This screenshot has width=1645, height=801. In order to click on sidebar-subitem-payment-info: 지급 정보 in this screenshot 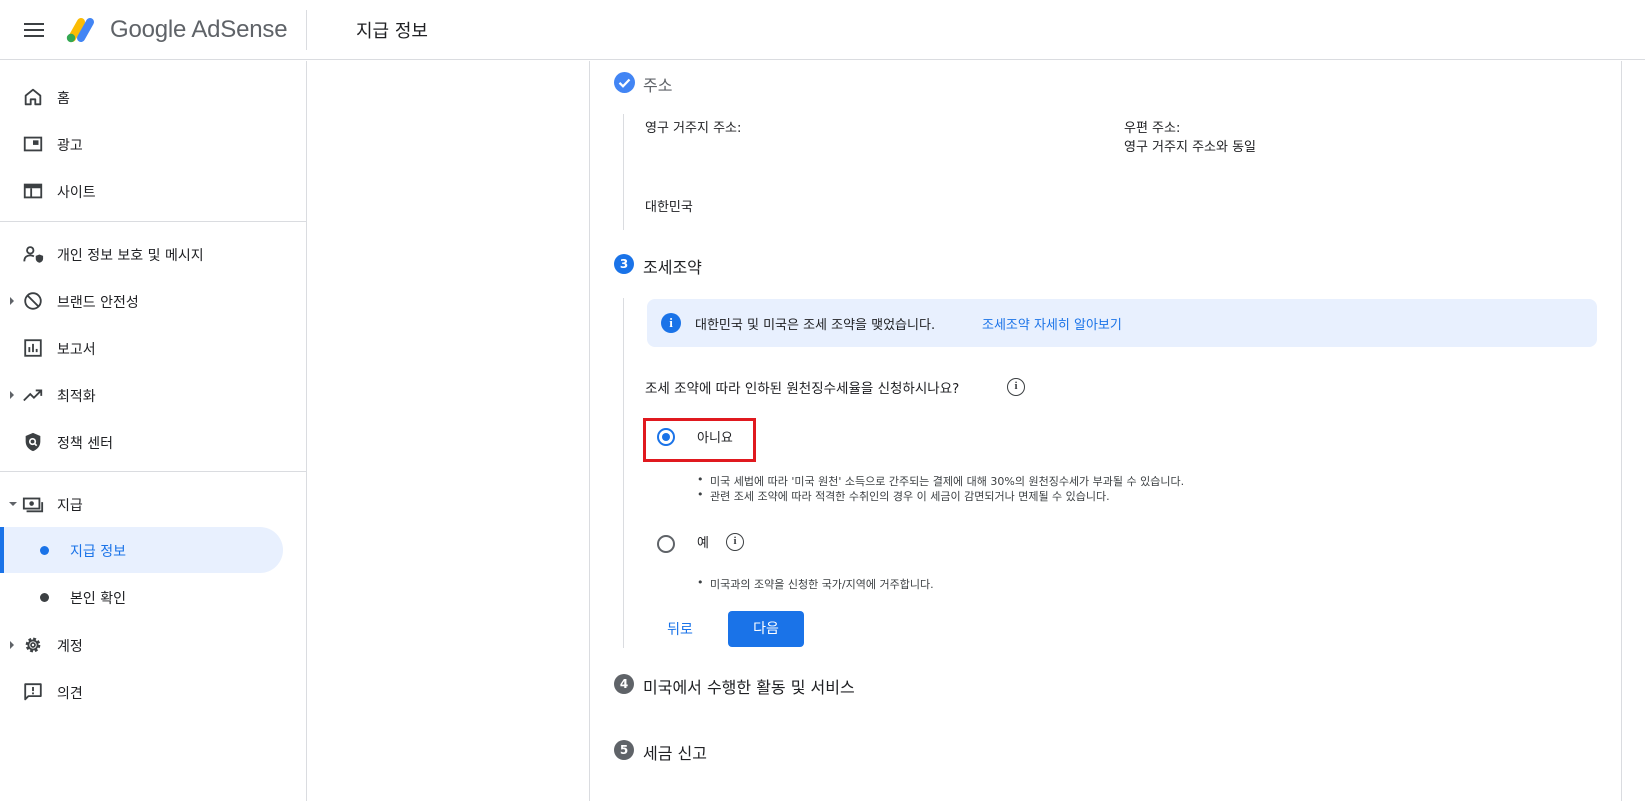, I will do `click(141, 550)`.